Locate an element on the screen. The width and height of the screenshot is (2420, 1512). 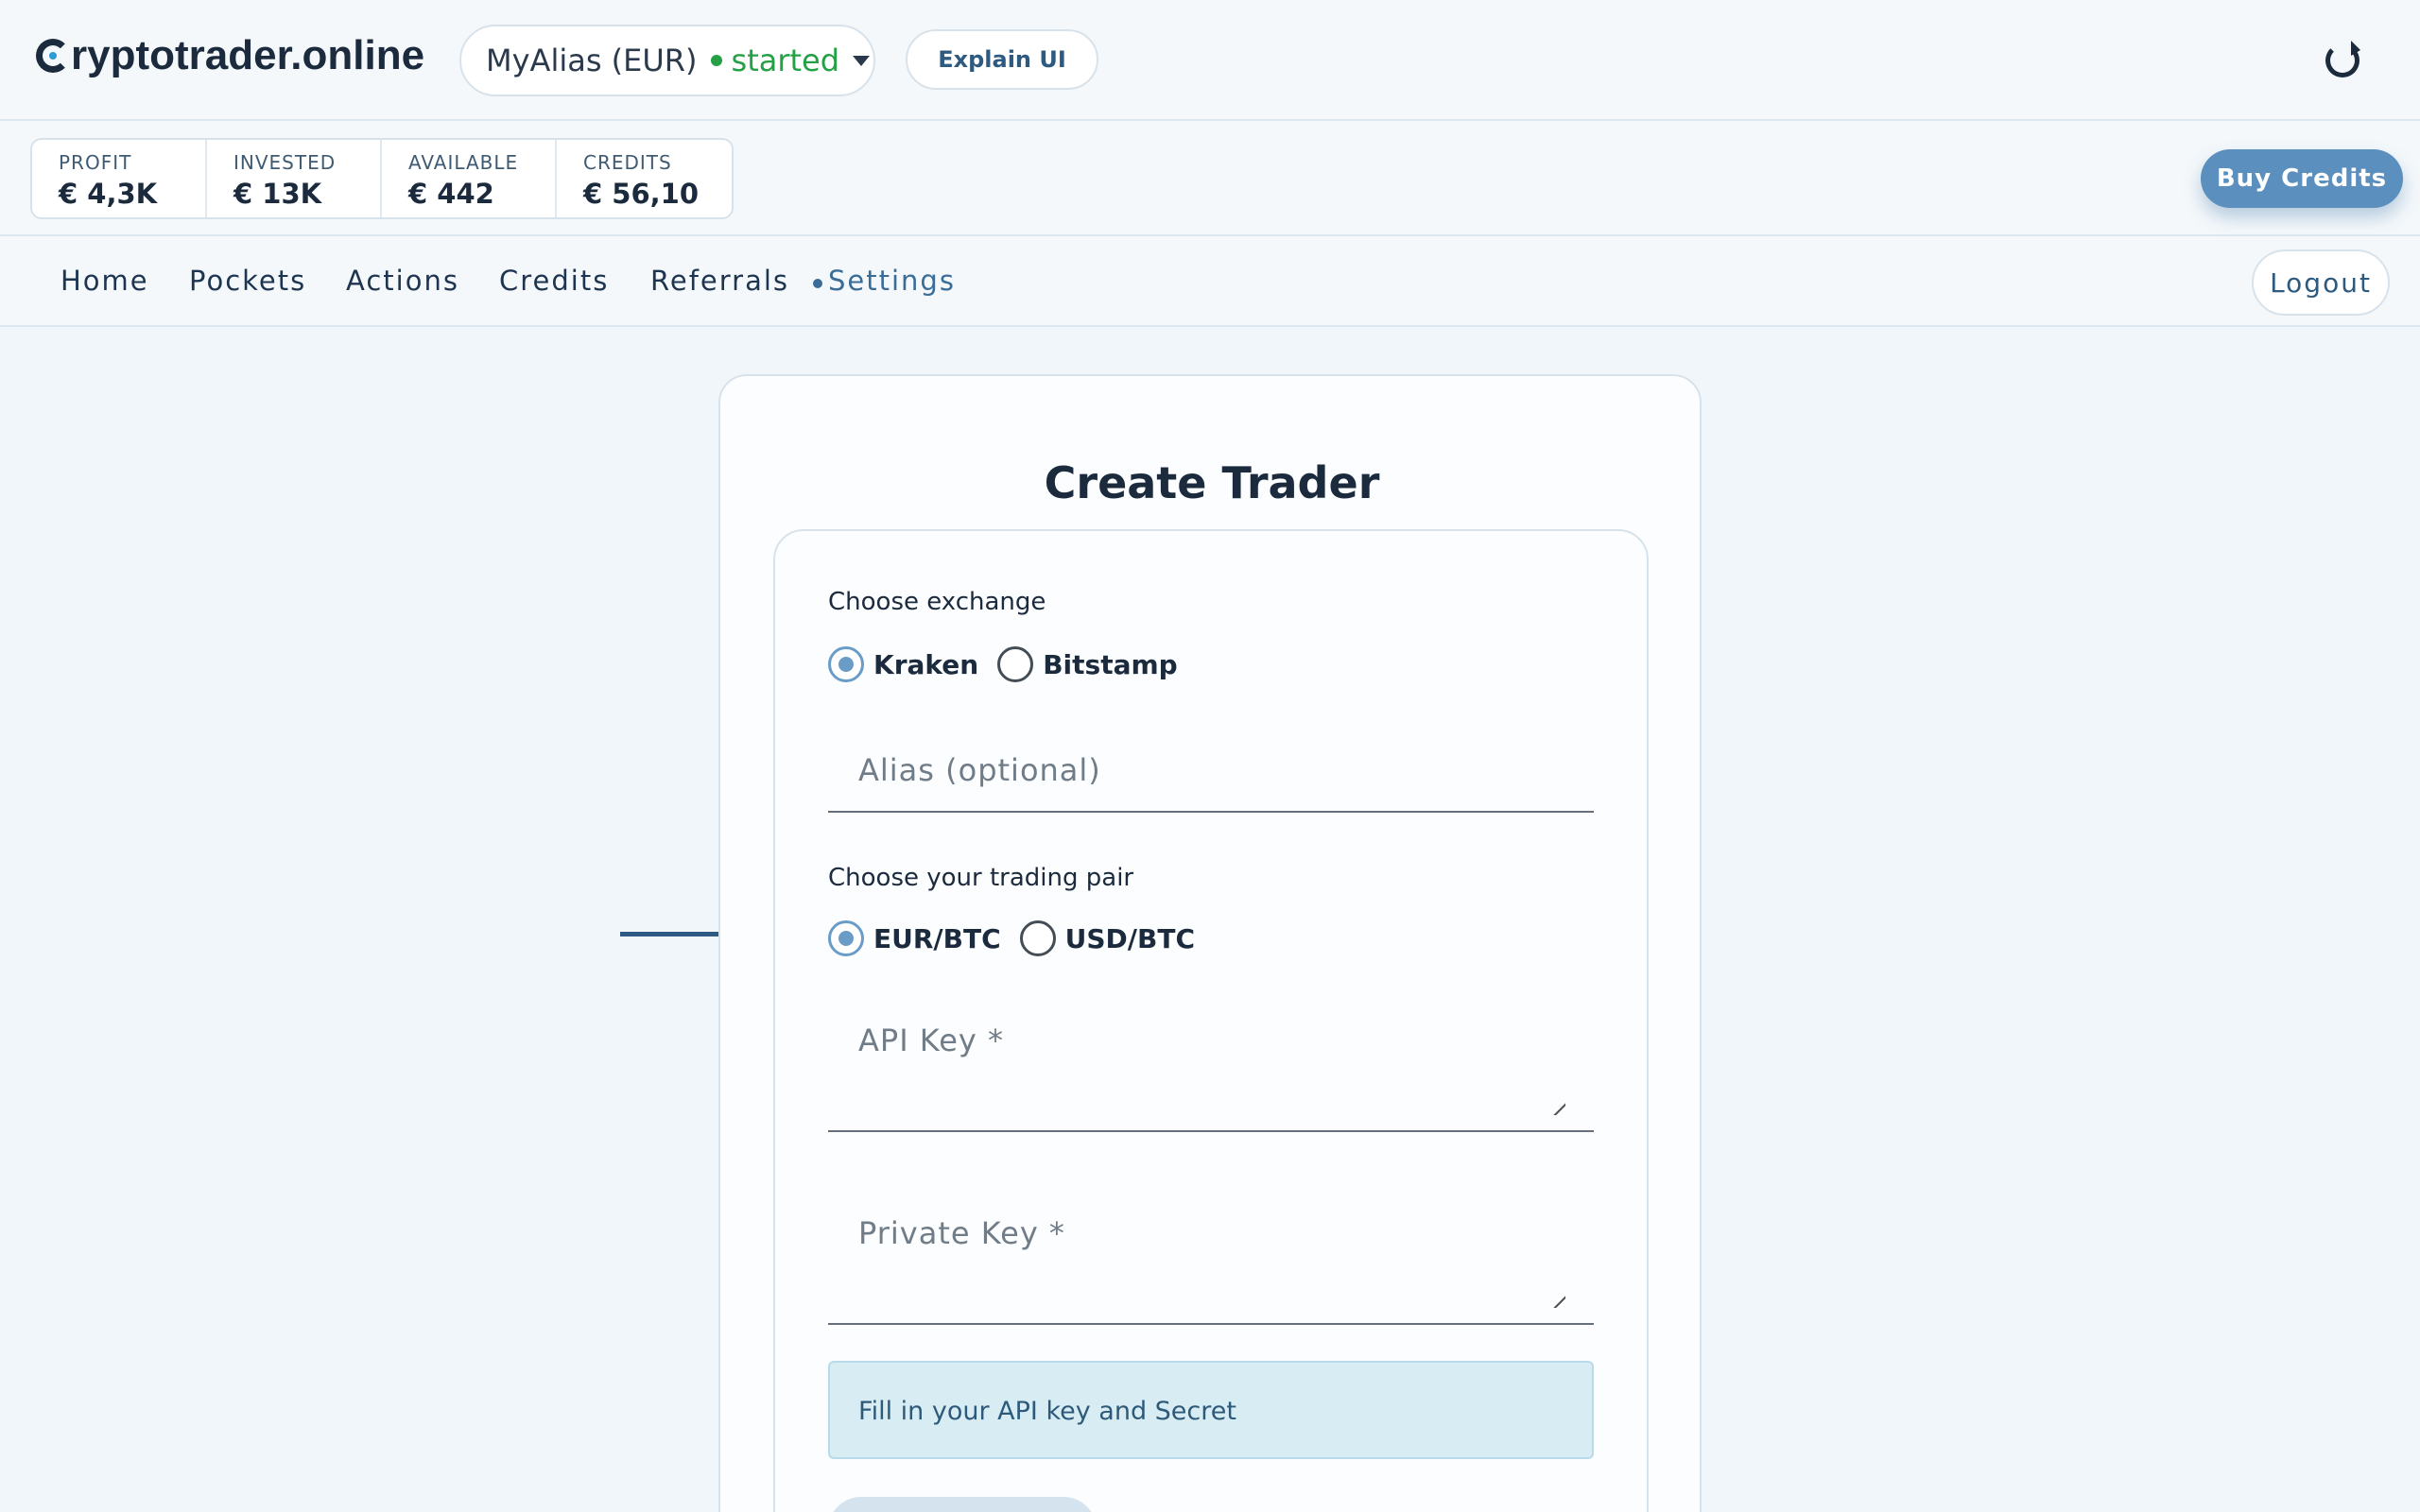
stat-value: € 4,3K is located at coordinates (108, 194).